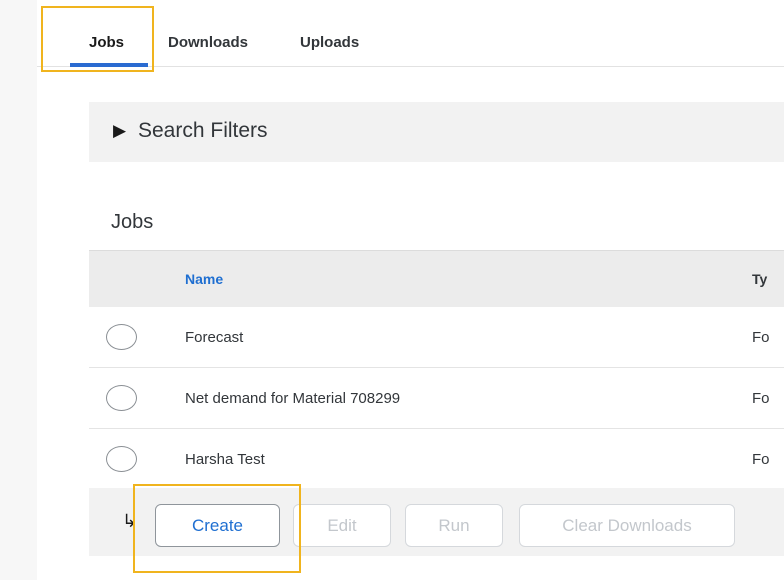 This screenshot has width=784, height=580. Describe the element at coordinates (342, 525) in the screenshot. I see `edit-button: Edit` at that location.